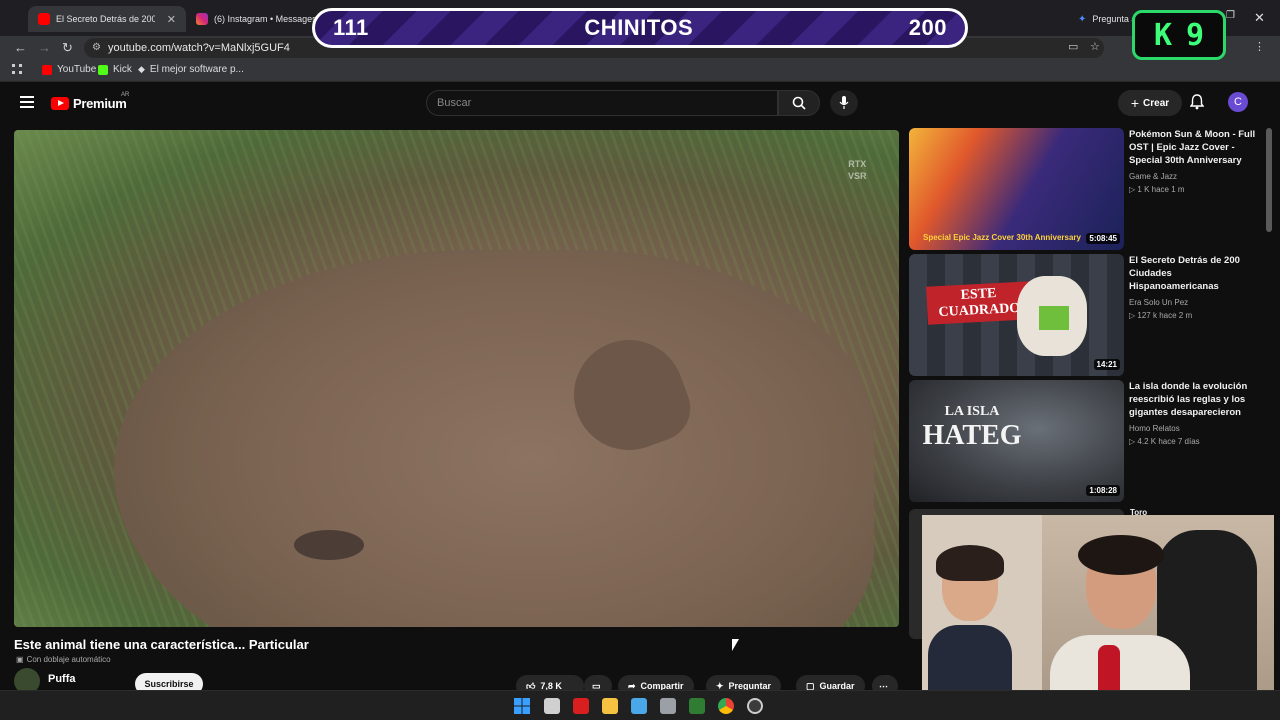 This screenshot has height=720, width=1280. I want to click on instagram-icon, so click(202, 19).